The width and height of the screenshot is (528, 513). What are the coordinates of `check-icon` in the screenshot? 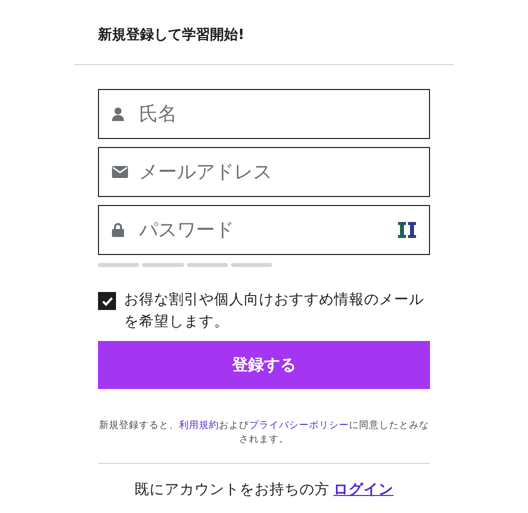 It's located at (107, 301).